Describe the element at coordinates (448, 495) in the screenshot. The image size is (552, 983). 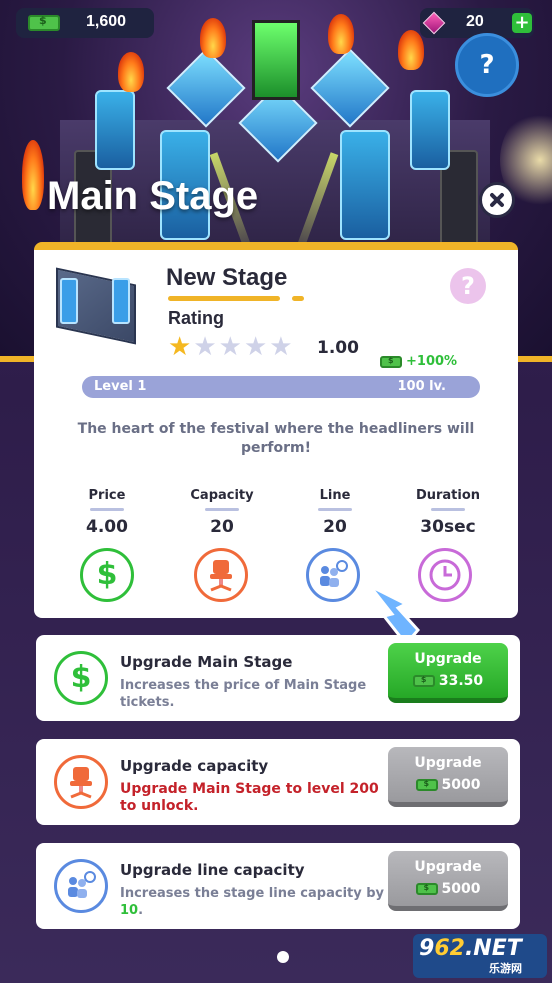
I see `stat-label: Duration` at that location.